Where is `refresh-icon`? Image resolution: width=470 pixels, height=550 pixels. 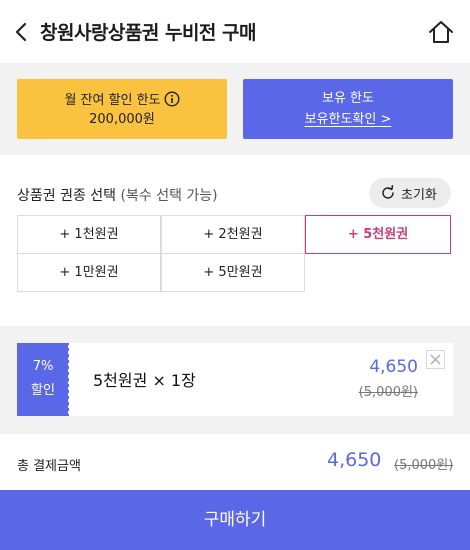
refresh-icon is located at coordinates (388, 192).